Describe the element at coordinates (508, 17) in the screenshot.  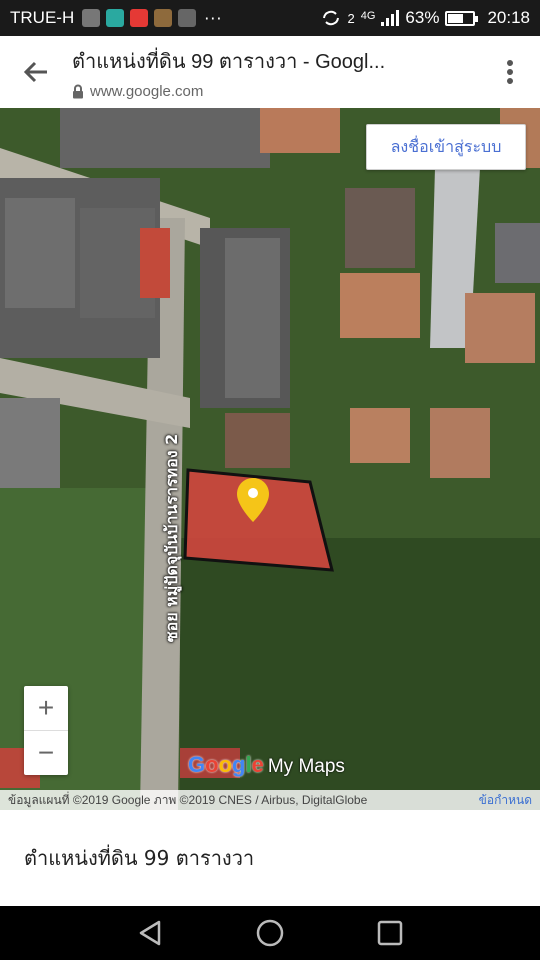
I see `clock: 20:18` at that location.